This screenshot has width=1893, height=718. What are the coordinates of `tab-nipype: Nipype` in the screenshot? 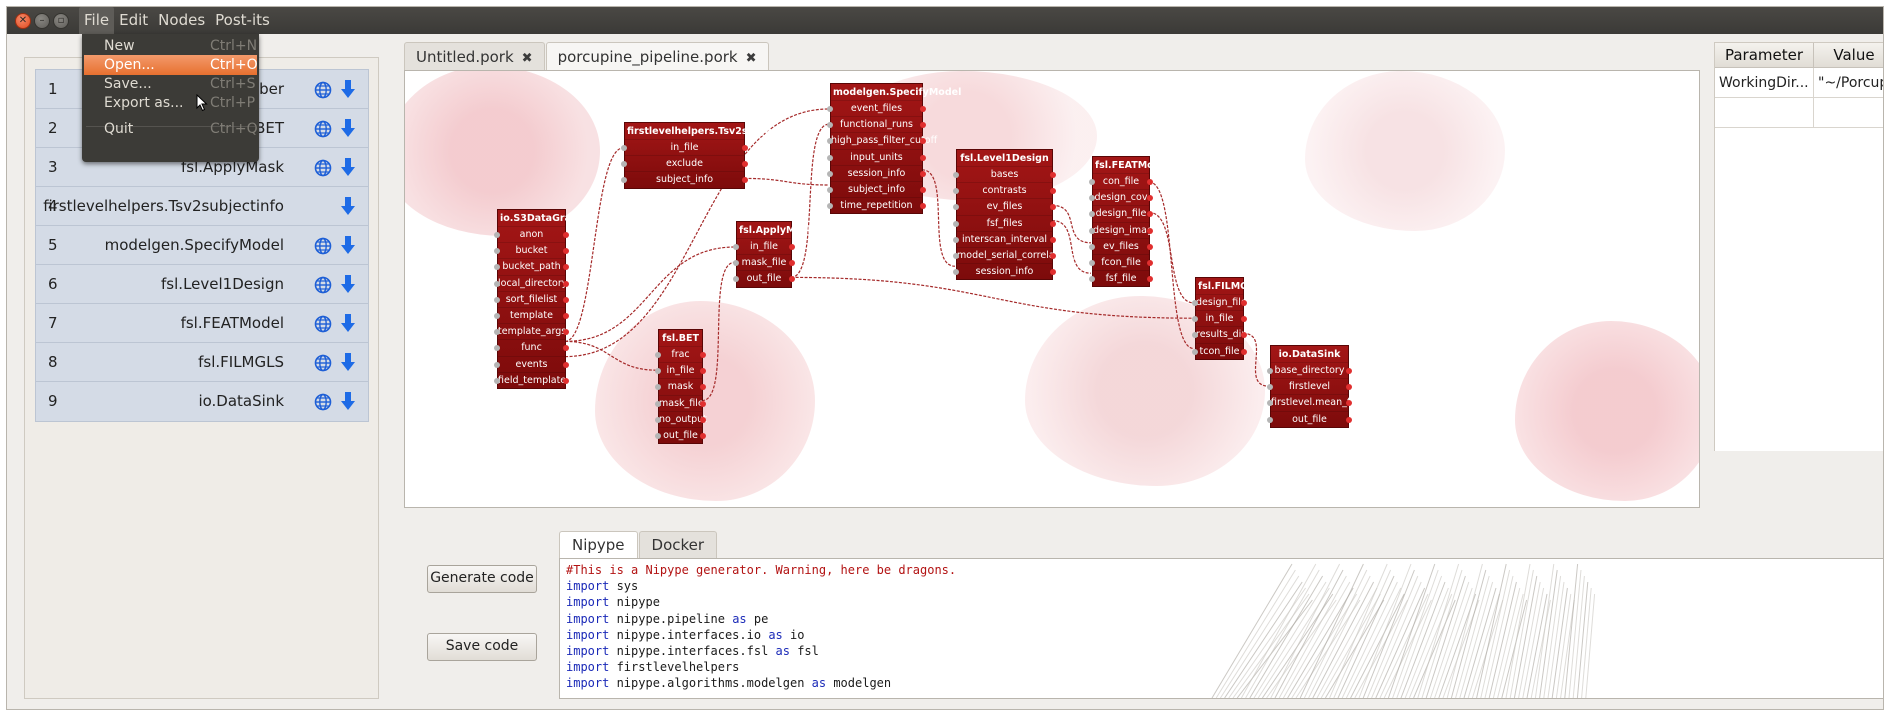 It's located at (598, 545).